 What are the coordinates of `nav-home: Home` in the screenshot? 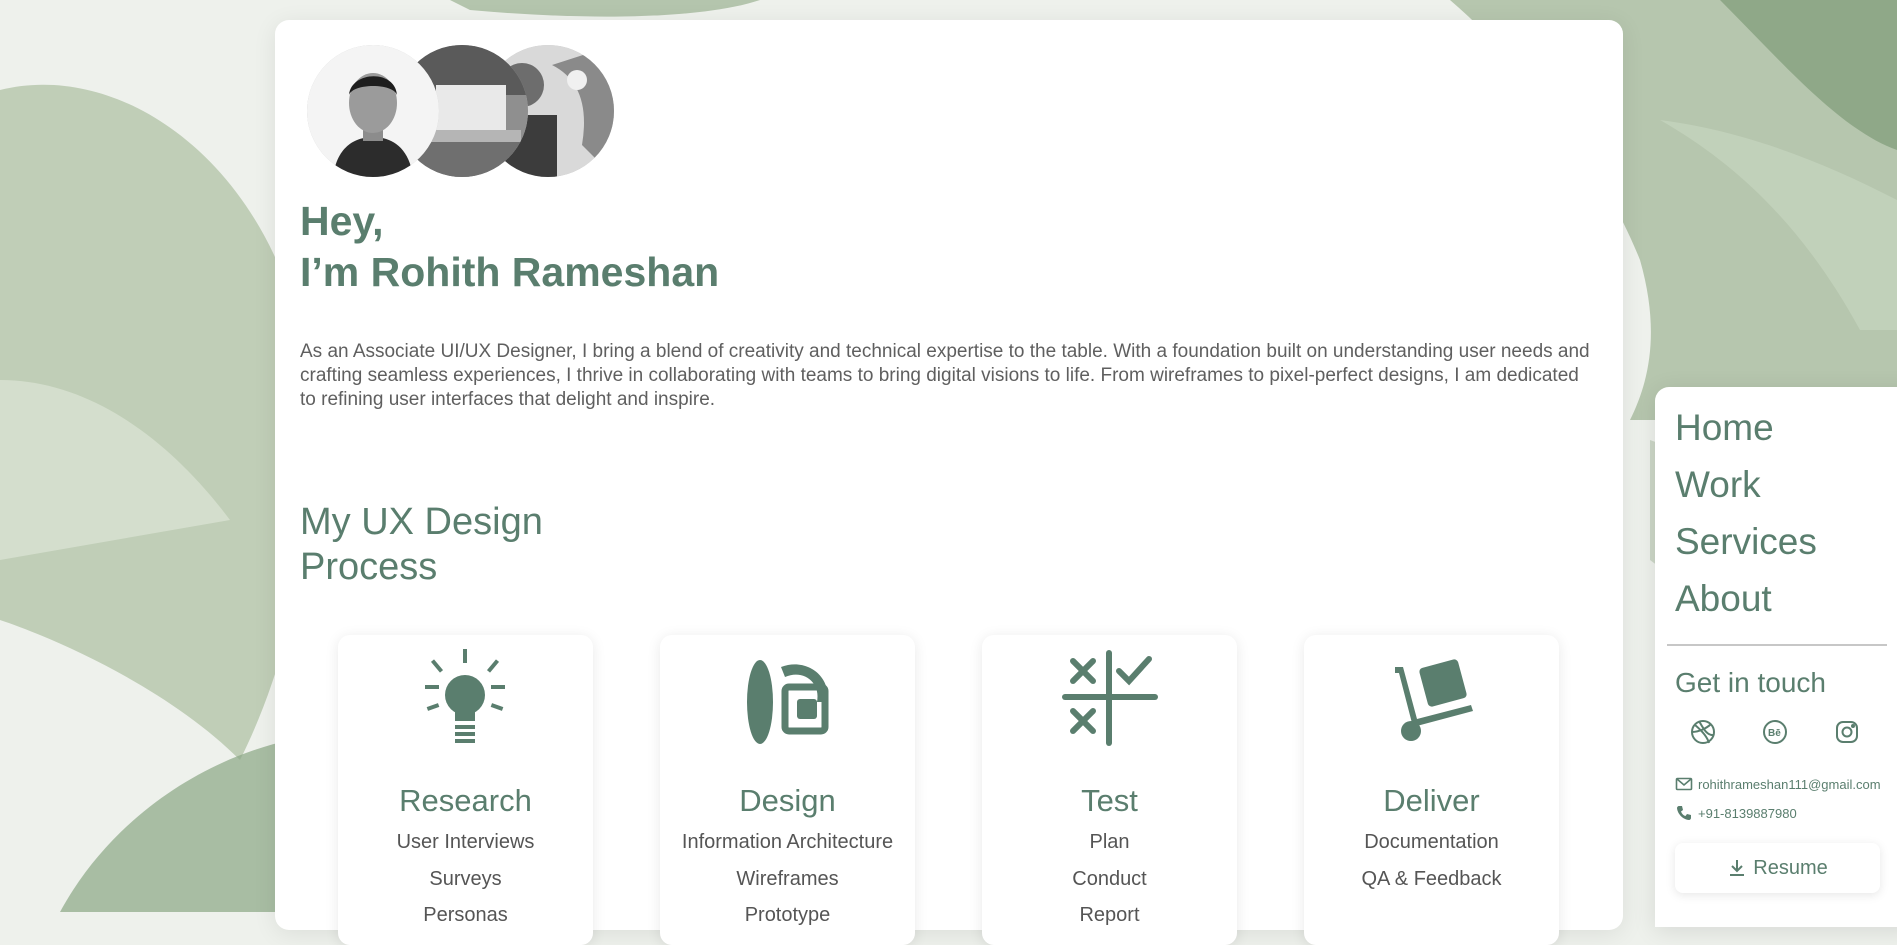 It's located at (1724, 428).